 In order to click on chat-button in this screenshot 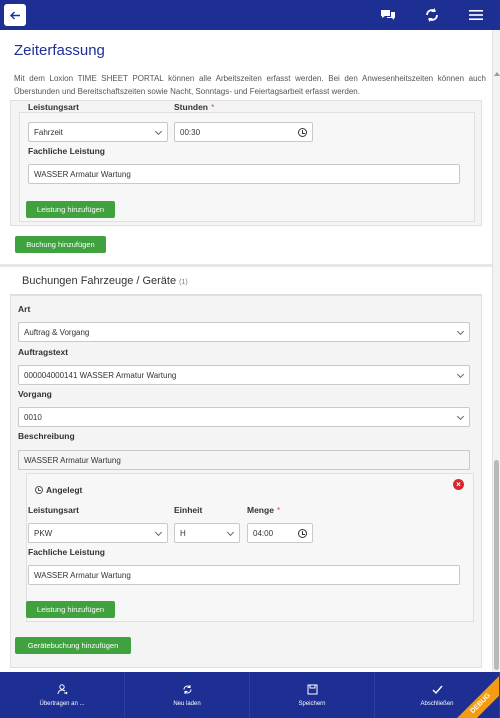, I will do `click(388, 15)`.